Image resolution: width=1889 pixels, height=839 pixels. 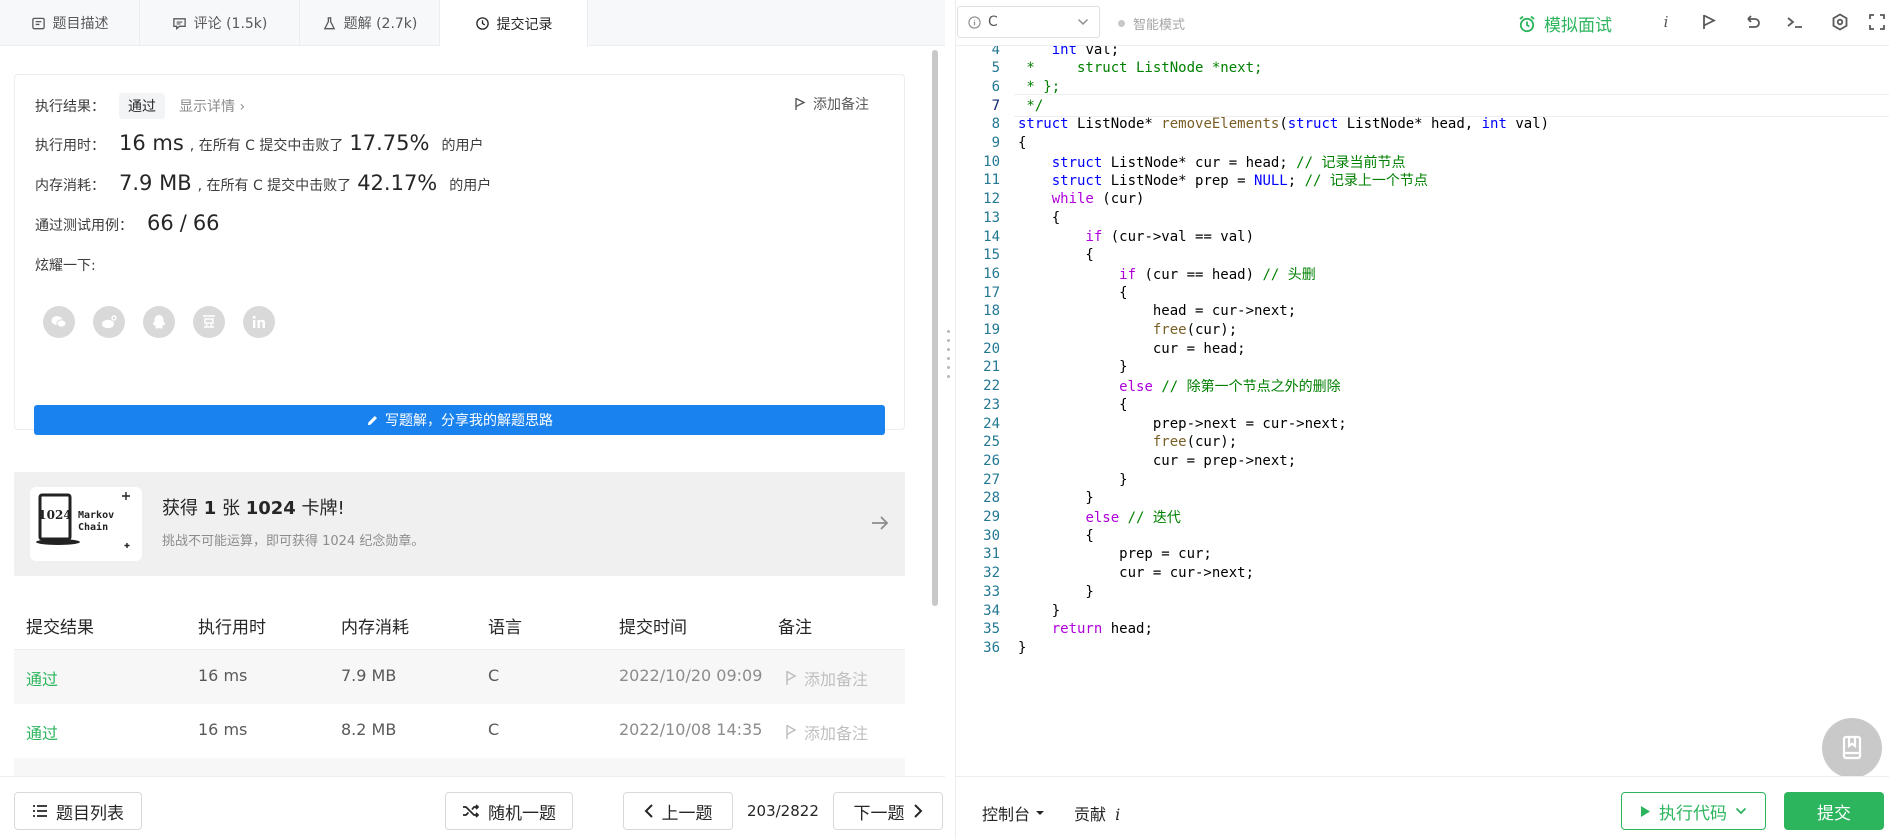 What do you see at coordinates (1693, 813) in the screenshot?
I see `run-code-label: 执行代码` at bounding box center [1693, 813].